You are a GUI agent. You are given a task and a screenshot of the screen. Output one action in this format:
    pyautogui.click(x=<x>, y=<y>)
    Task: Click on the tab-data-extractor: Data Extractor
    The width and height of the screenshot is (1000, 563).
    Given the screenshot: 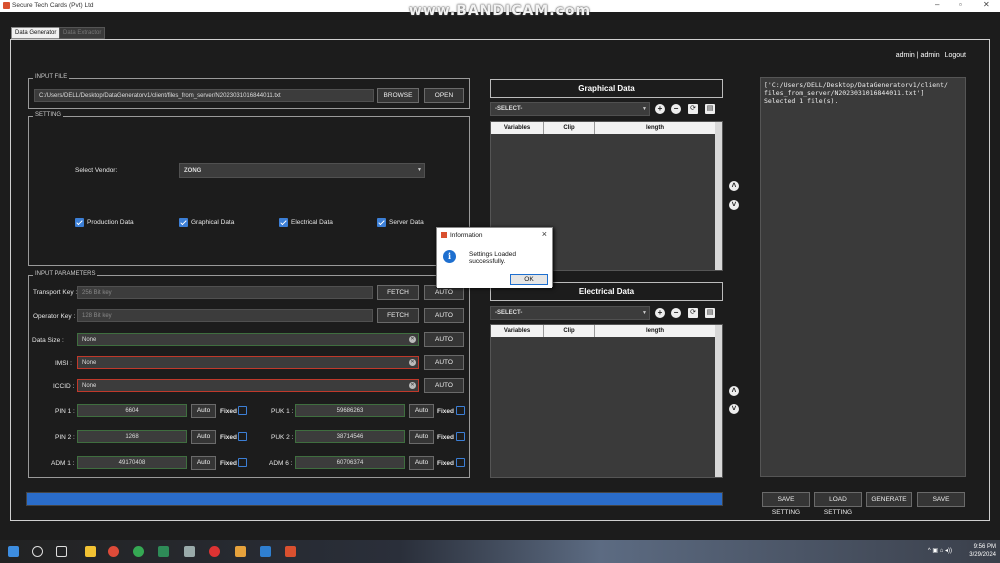 What is the action you would take?
    pyautogui.click(x=82, y=33)
    